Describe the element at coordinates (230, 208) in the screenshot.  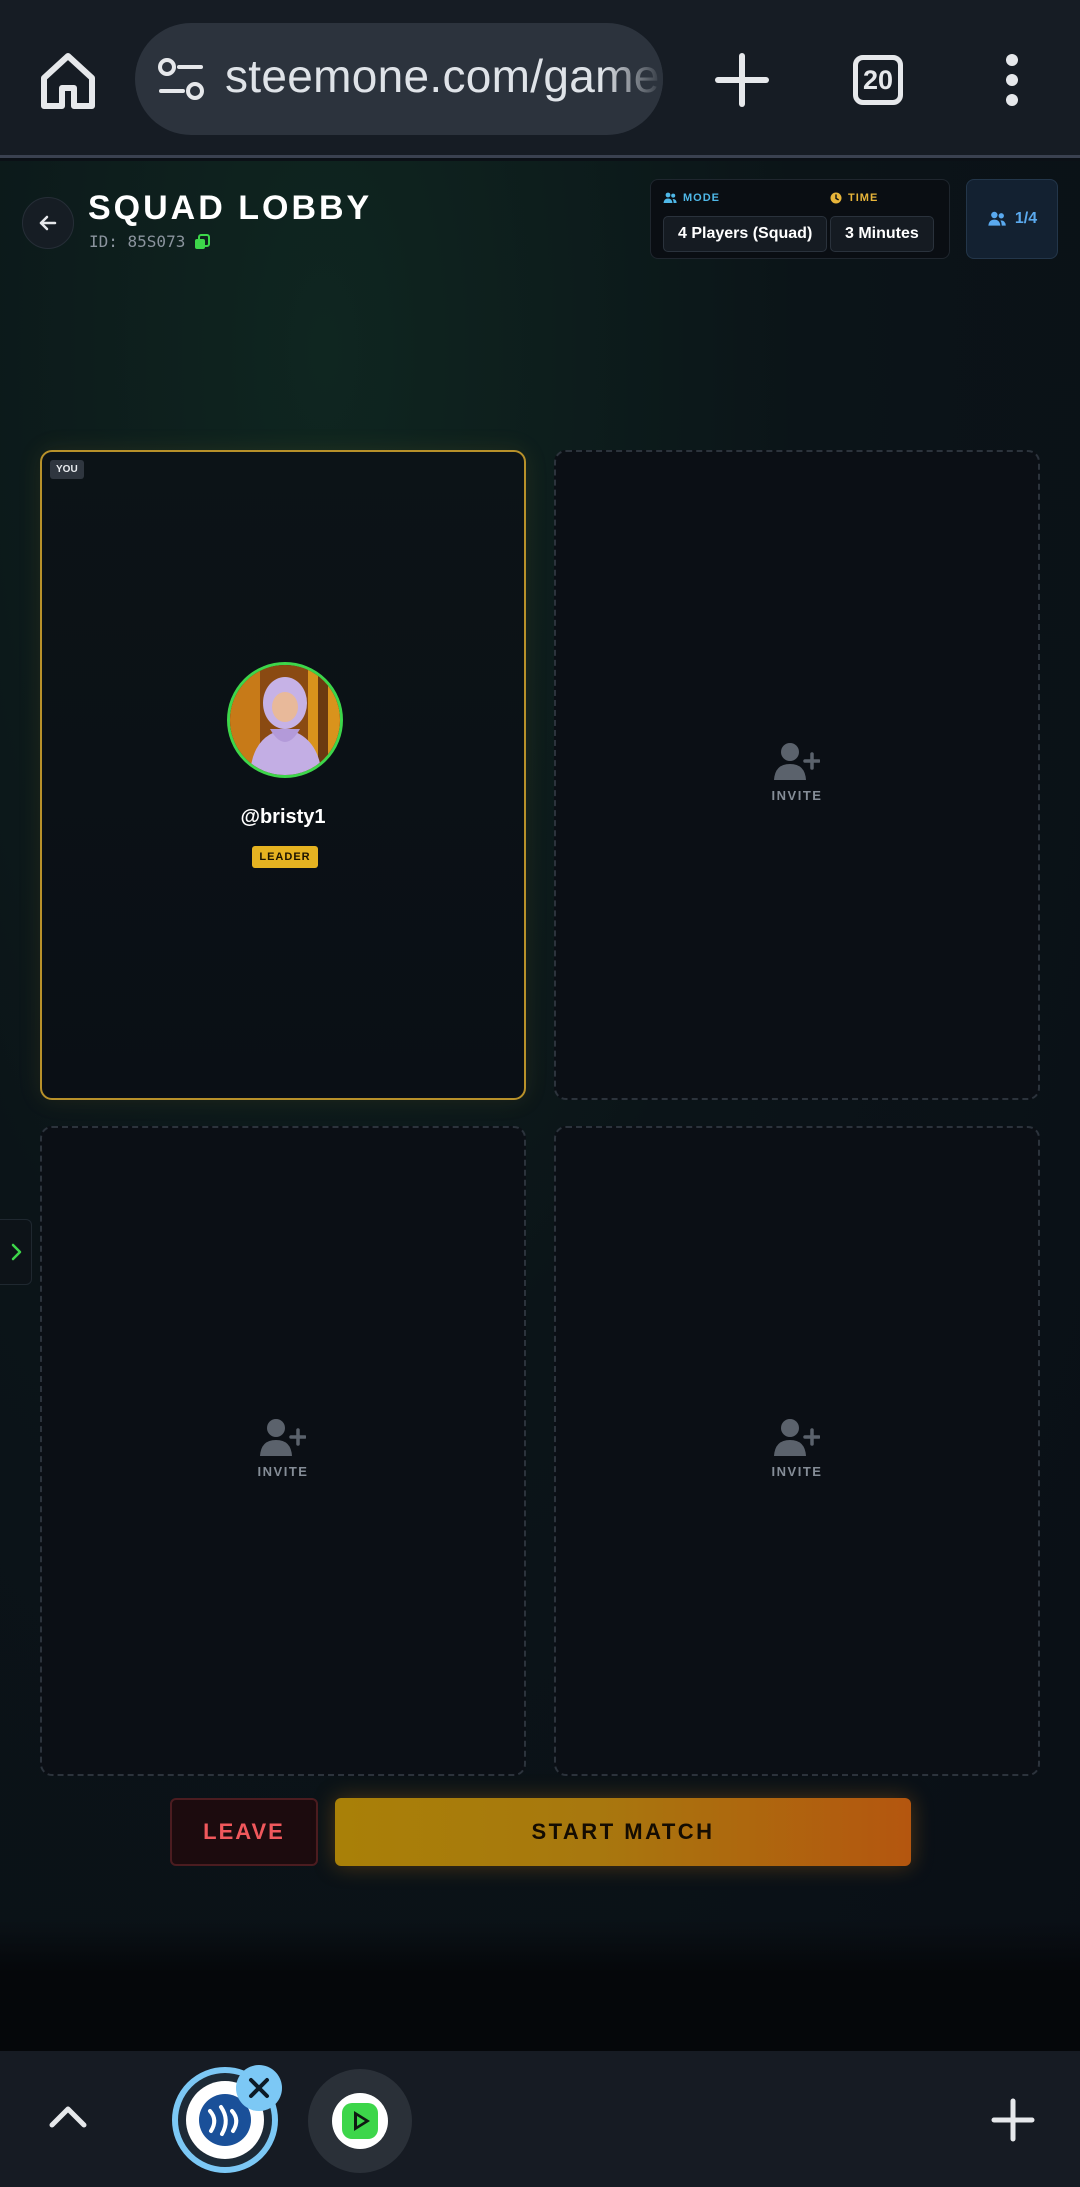
I see `page-title: SQUAD LOBBY` at that location.